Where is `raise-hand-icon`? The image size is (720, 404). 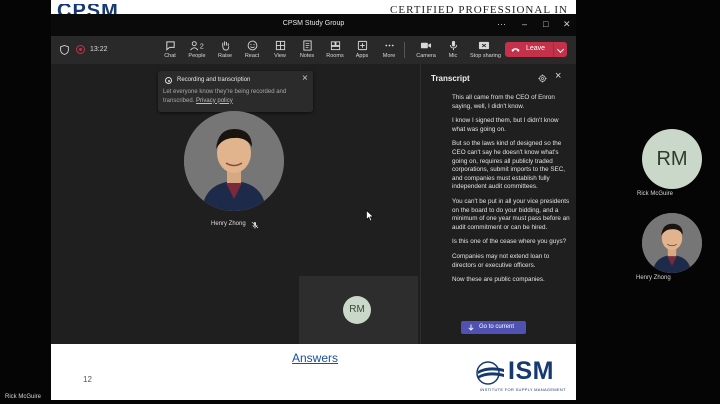
raise-hand-icon is located at coordinates (225, 46).